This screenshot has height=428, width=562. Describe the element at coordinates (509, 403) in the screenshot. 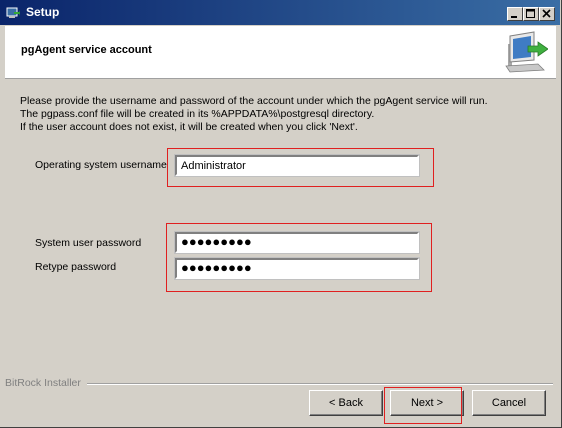

I see `cancel-button: Cancel` at that location.